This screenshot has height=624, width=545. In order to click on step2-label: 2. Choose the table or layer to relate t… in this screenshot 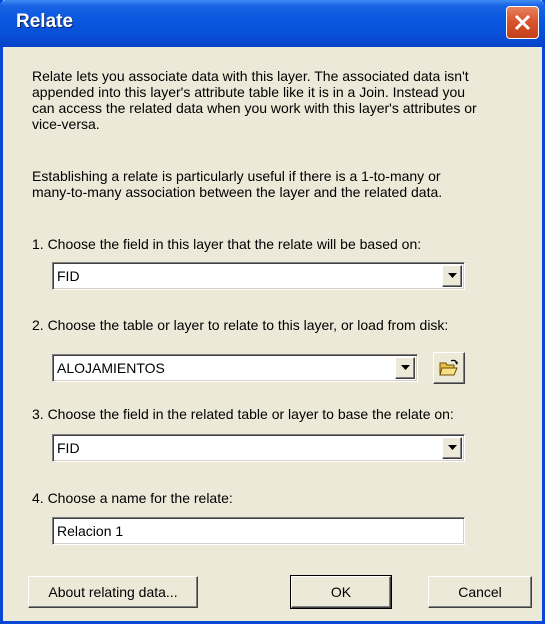, I will do `click(240, 325)`.